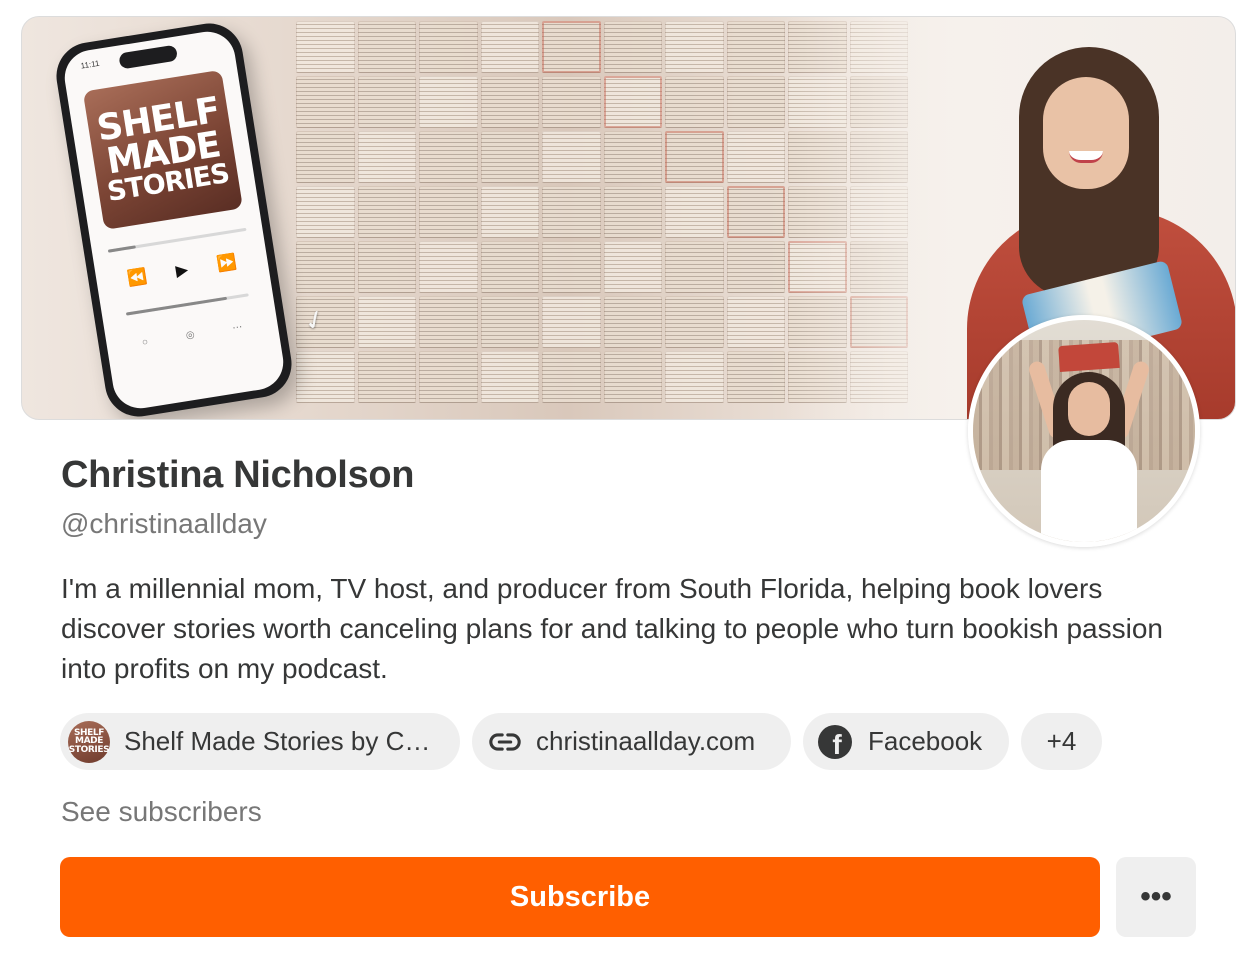  Describe the element at coordinates (121, 249) in the screenshot. I see `playback-progress-fill` at that location.